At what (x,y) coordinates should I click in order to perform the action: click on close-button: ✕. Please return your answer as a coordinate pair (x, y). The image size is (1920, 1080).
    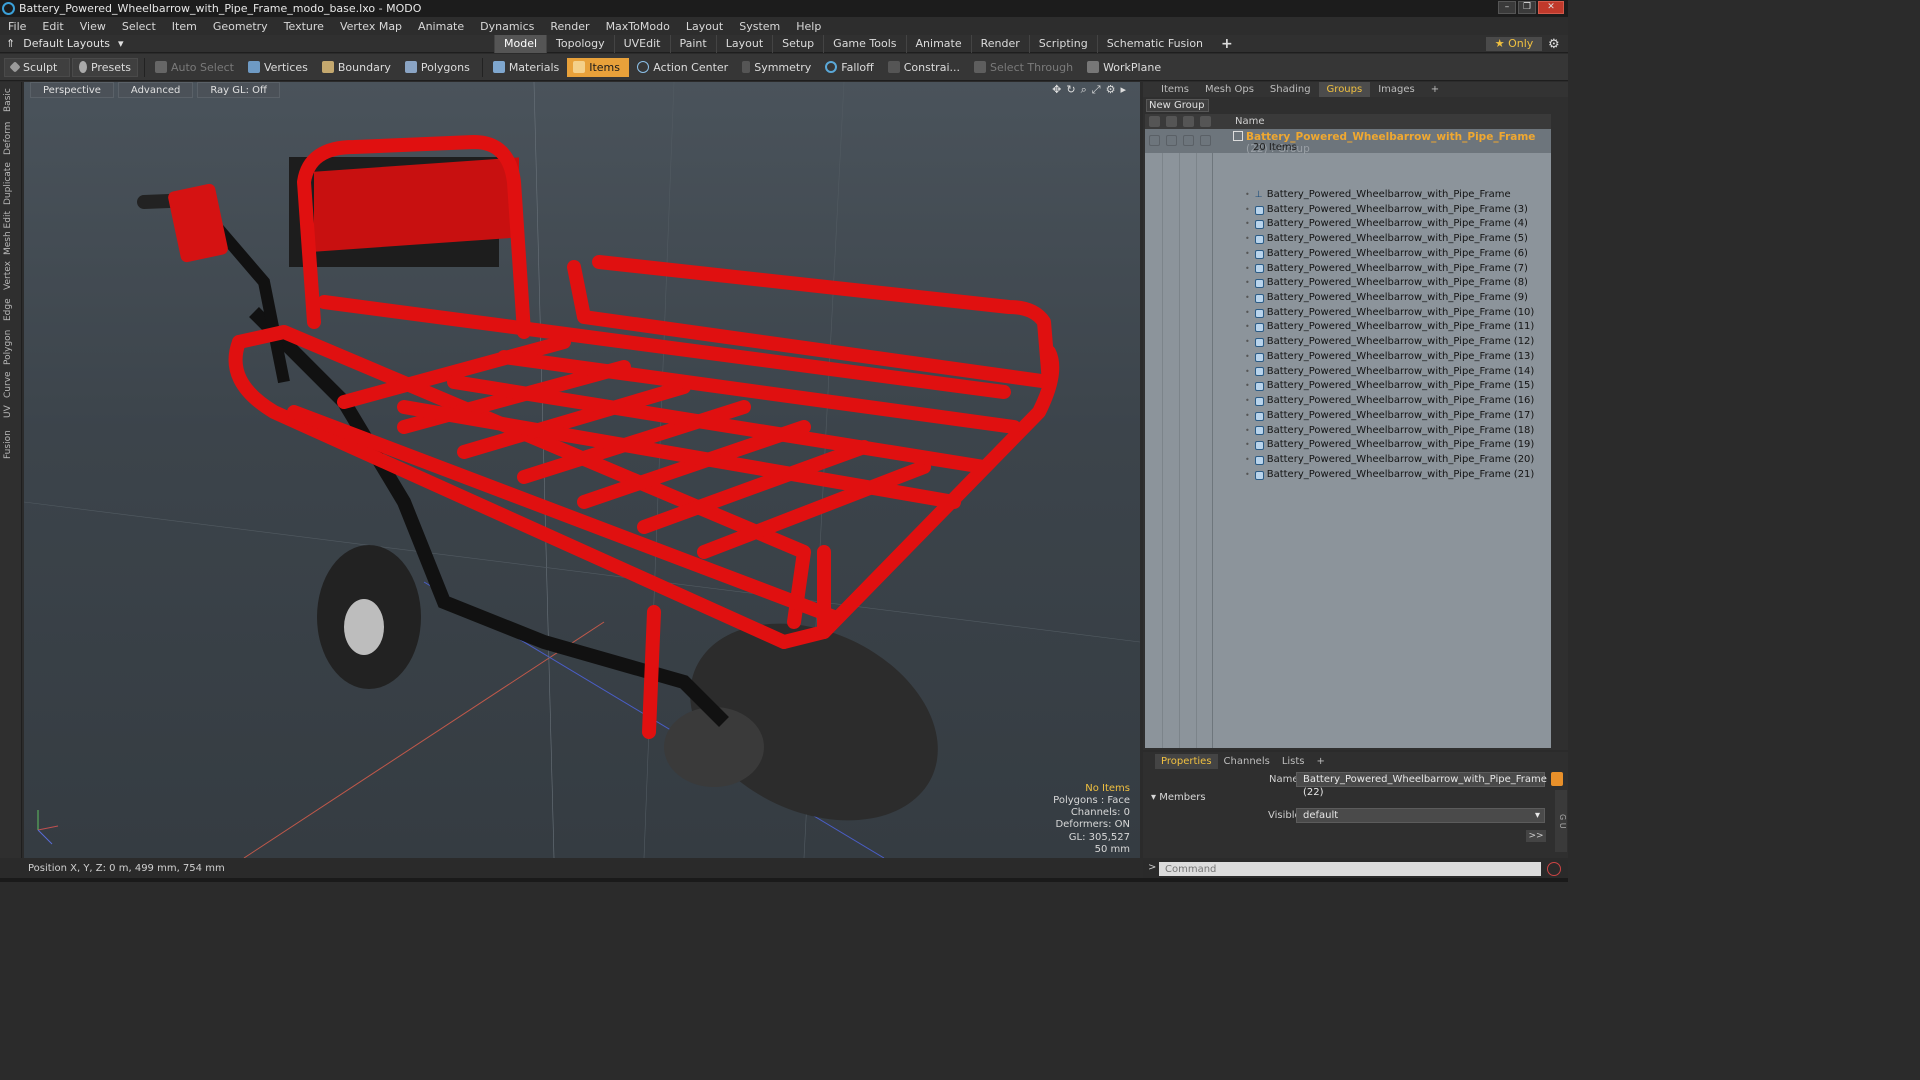
    Looking at the image, I should click on (1551, 7).